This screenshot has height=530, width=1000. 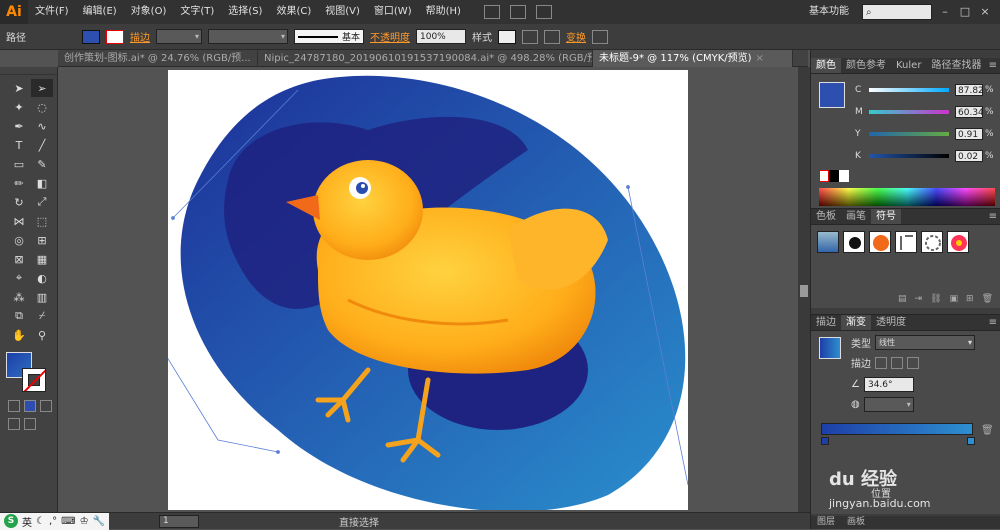 What do you see at coordinates (14, 406) in the screenshot?
I see `color-mode-icon` at bounding box center [14, 406].